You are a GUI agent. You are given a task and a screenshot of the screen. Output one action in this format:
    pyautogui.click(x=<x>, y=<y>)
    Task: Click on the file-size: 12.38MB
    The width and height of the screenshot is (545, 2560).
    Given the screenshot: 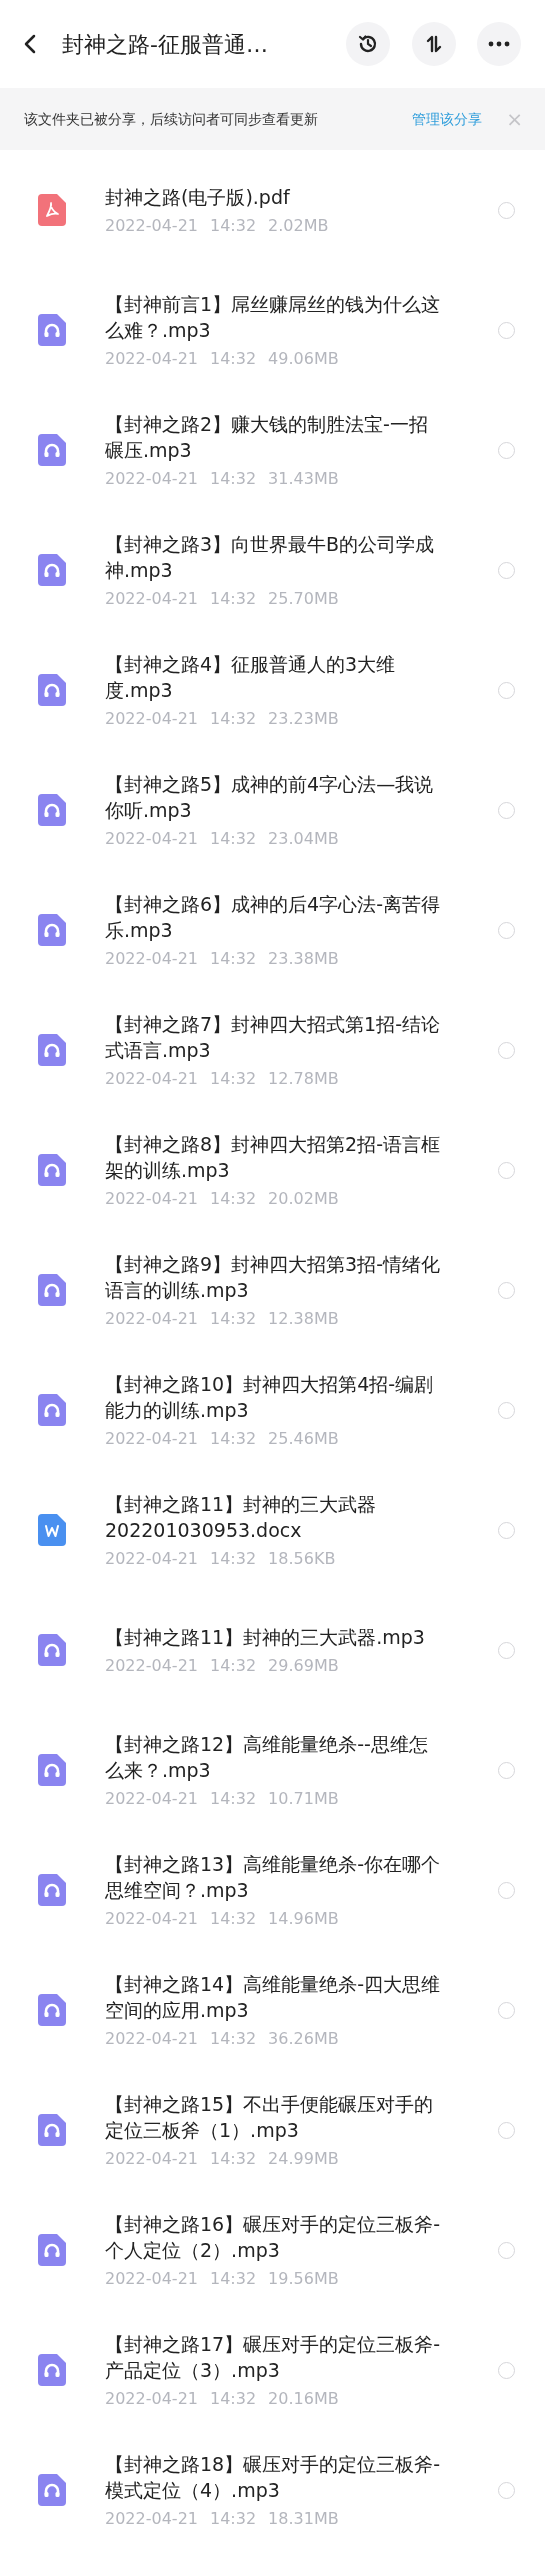 What is the action you would take?
    pyautogui.click(x=303, y=1319)
    